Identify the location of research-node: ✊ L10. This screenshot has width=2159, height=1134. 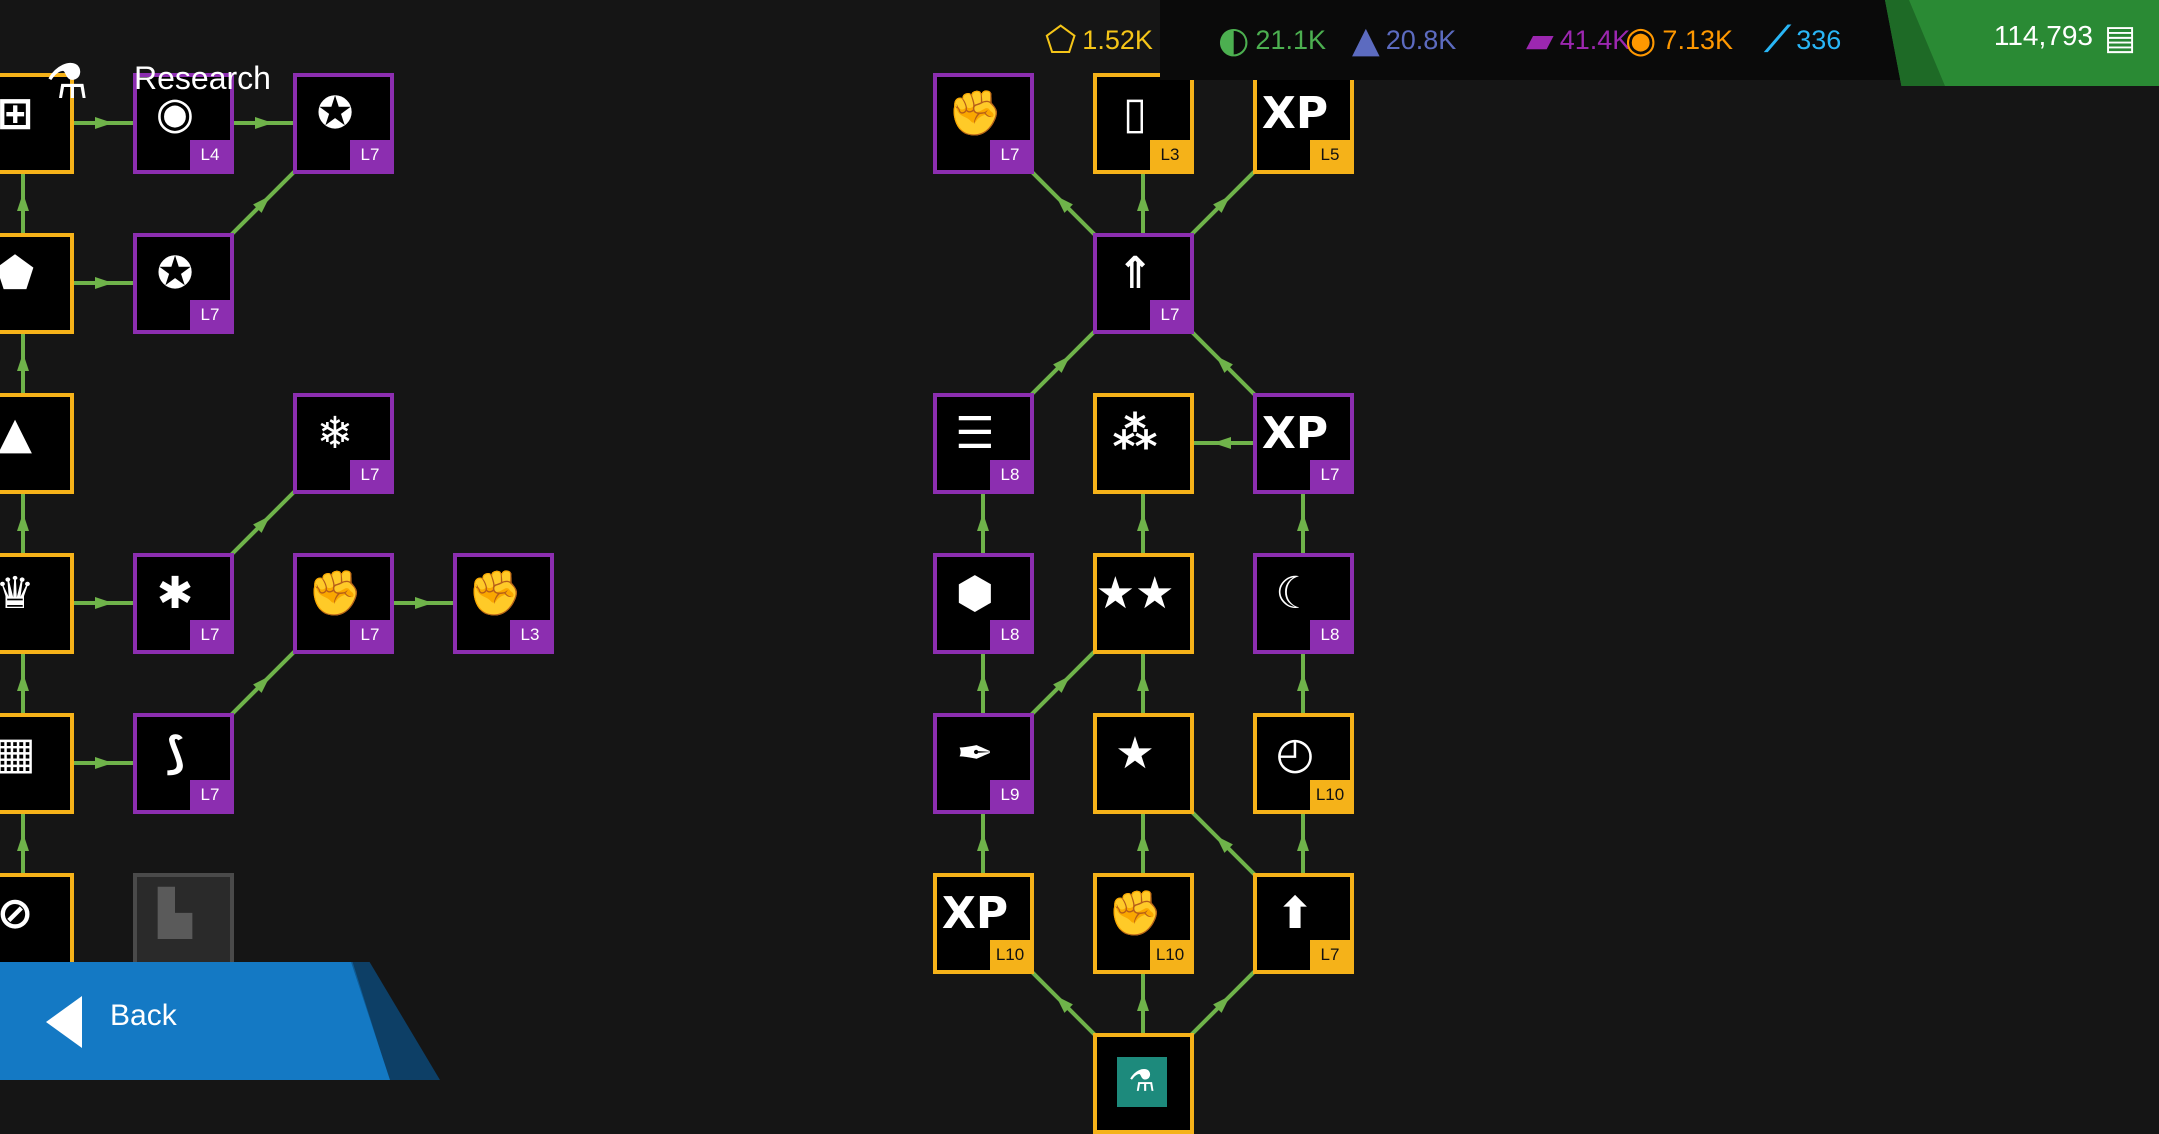
(1143, 923).